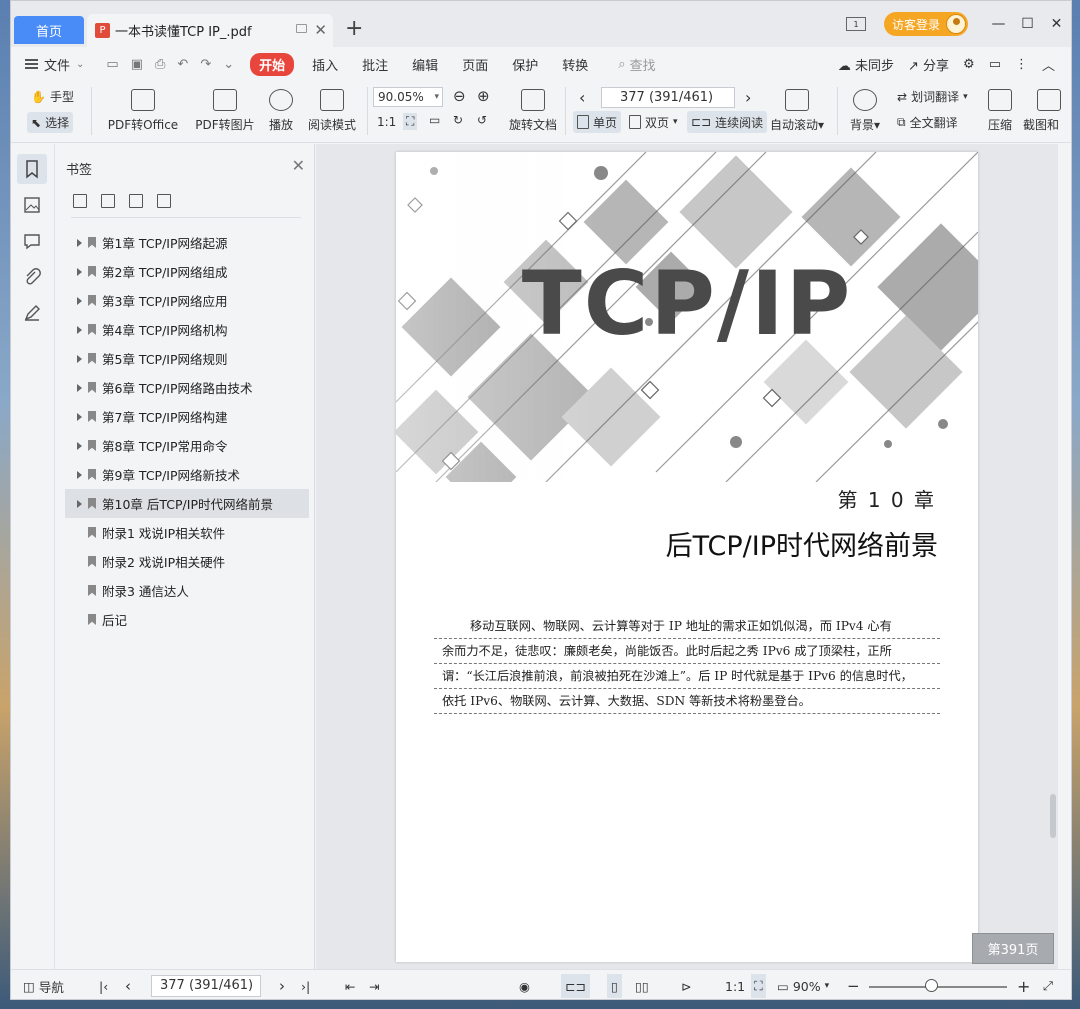 Image resolution: width=1080 pixels, height=1009 pixels. What do you see at coordinates (853, 984) in the screenshot?
I see `zoom-out-button: −` at bounding box center [853, 984].